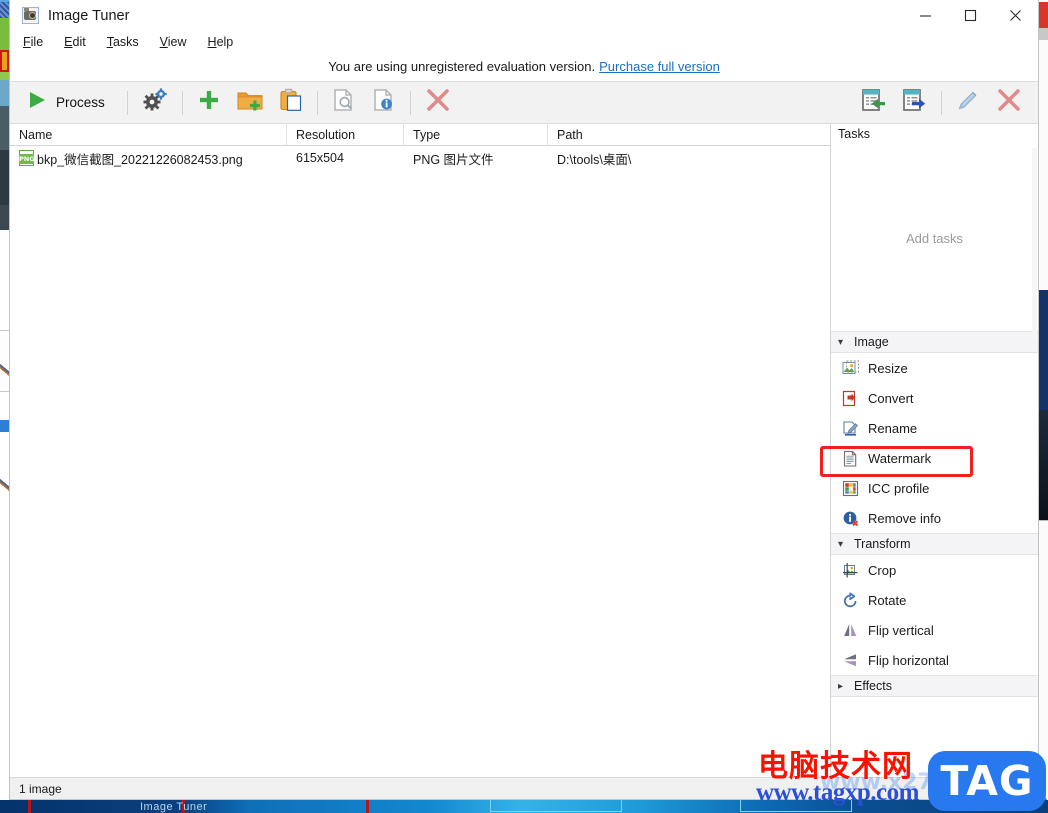 This screenshot has width=1048, height=813. I want to click on task-item-flip-horizontal: Flip horizontal, so click(934, 660).